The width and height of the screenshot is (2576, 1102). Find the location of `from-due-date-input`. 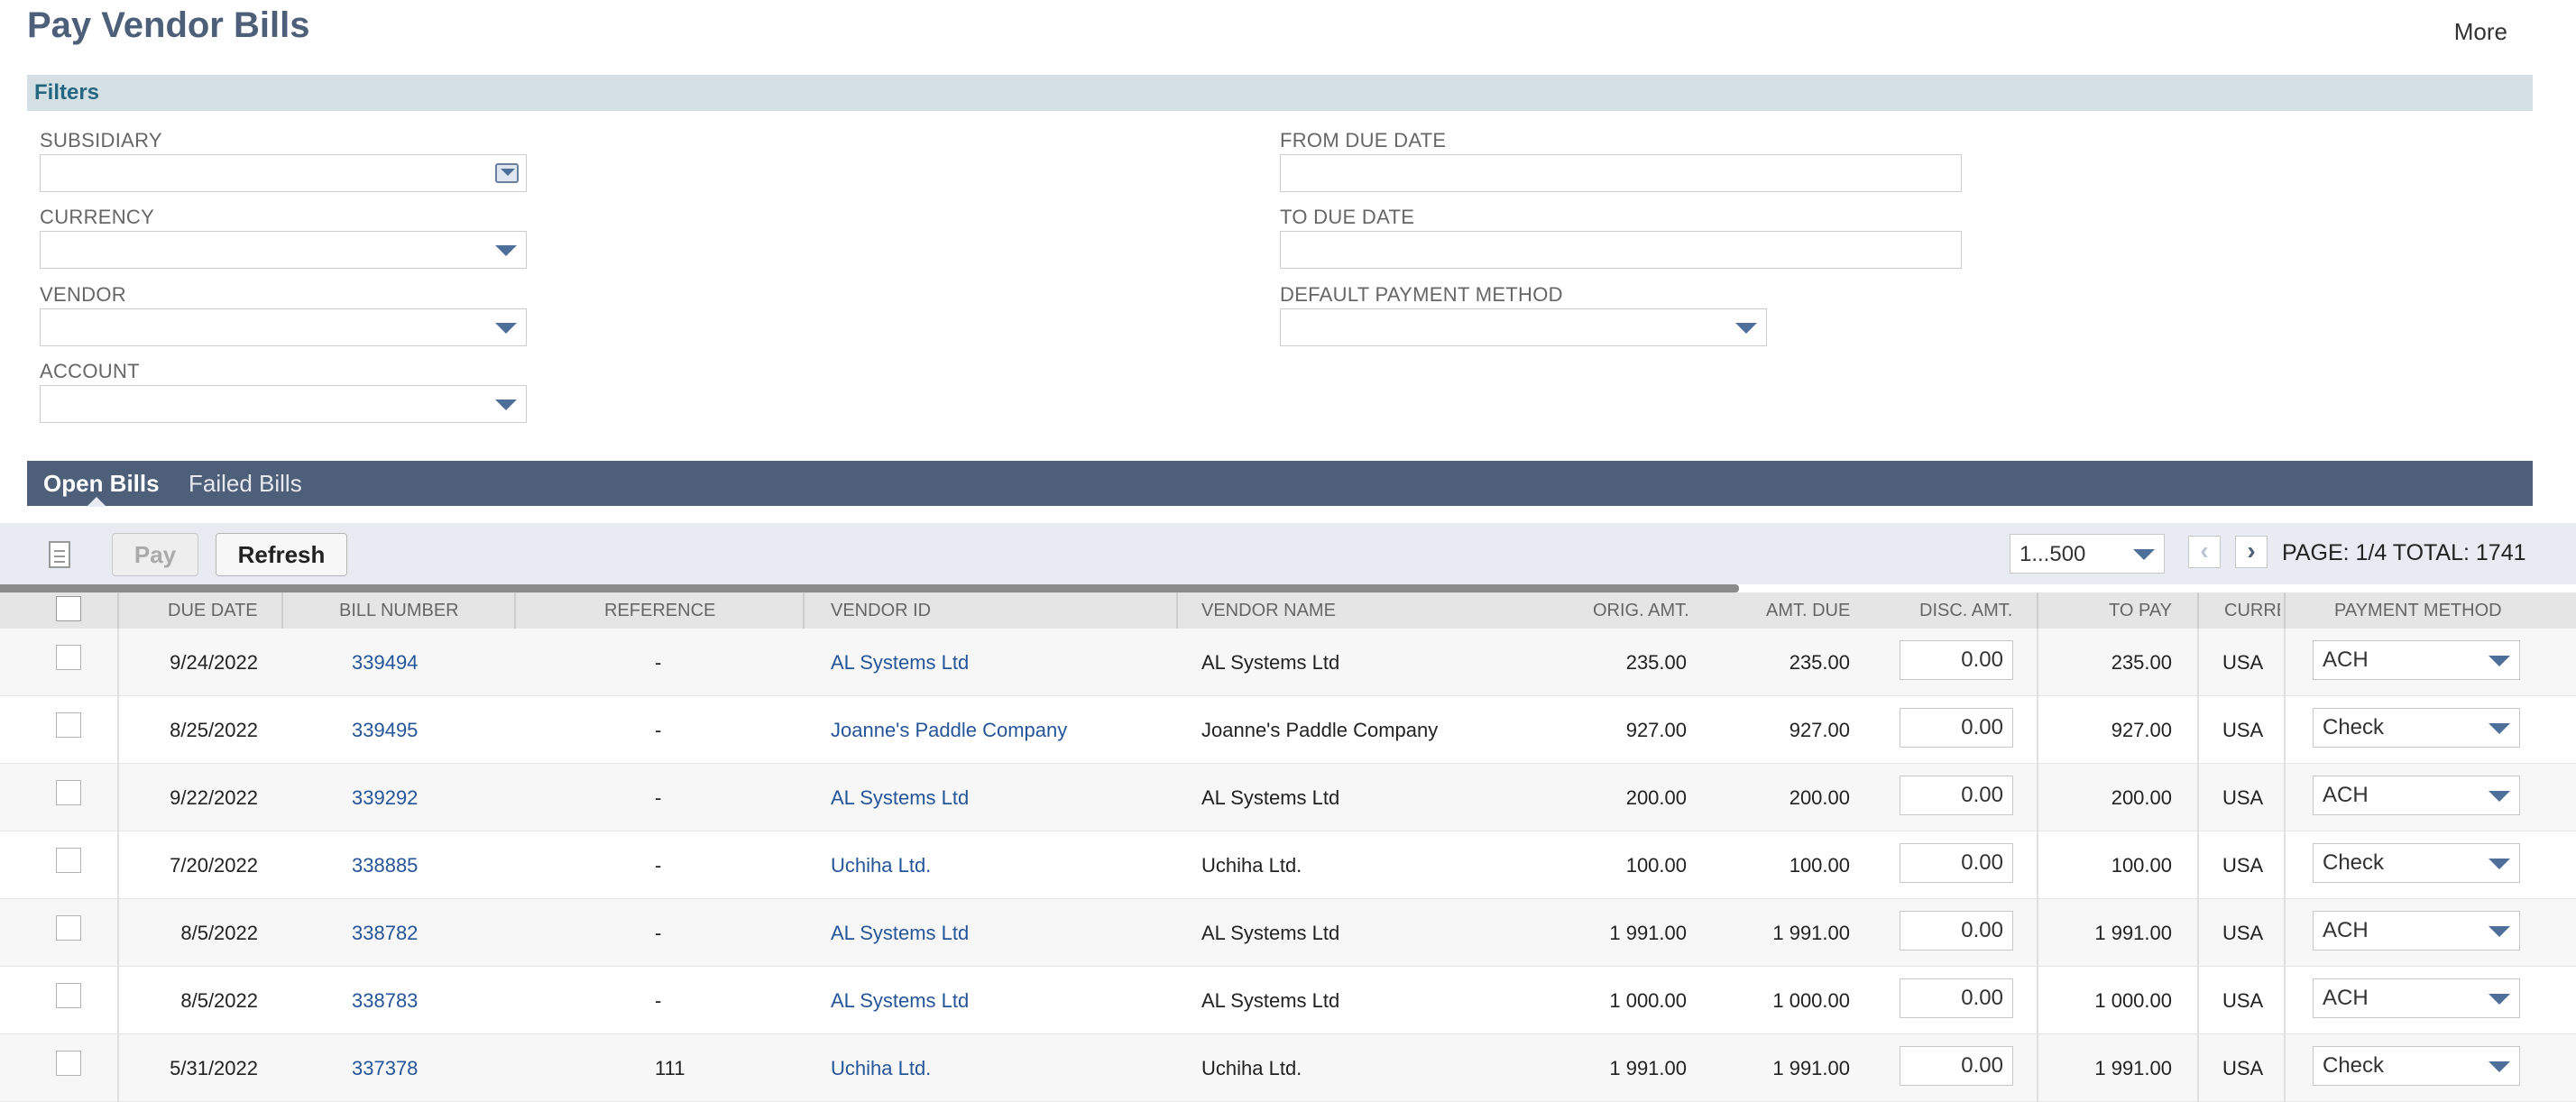

from-due-date-input is located at coordinates (1621, 173).